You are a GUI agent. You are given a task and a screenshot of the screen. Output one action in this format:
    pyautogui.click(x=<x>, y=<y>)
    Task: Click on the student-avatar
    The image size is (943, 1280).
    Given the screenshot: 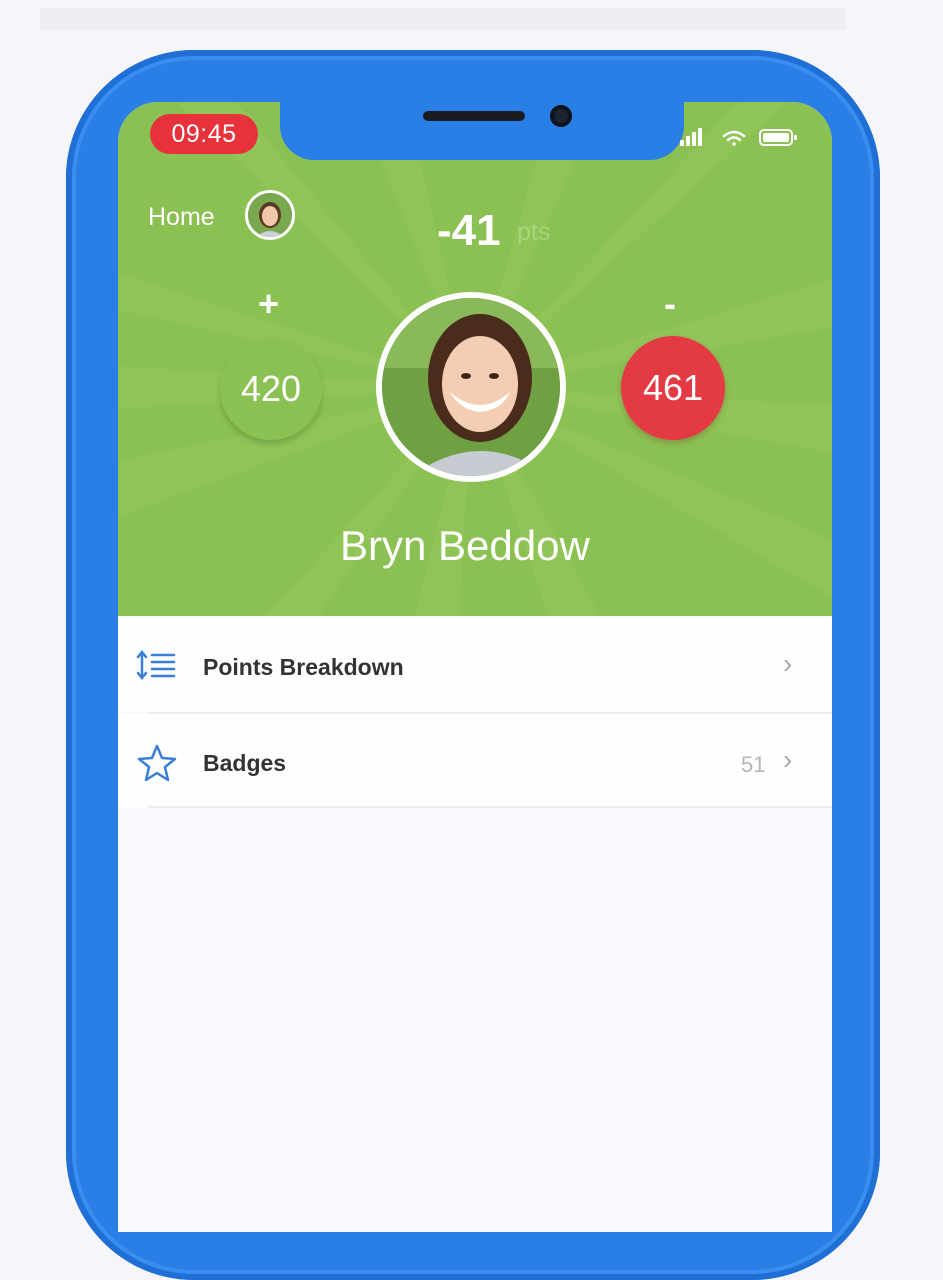 What is the action you would take?
    pyautogui.click(x=471, y=387)
    